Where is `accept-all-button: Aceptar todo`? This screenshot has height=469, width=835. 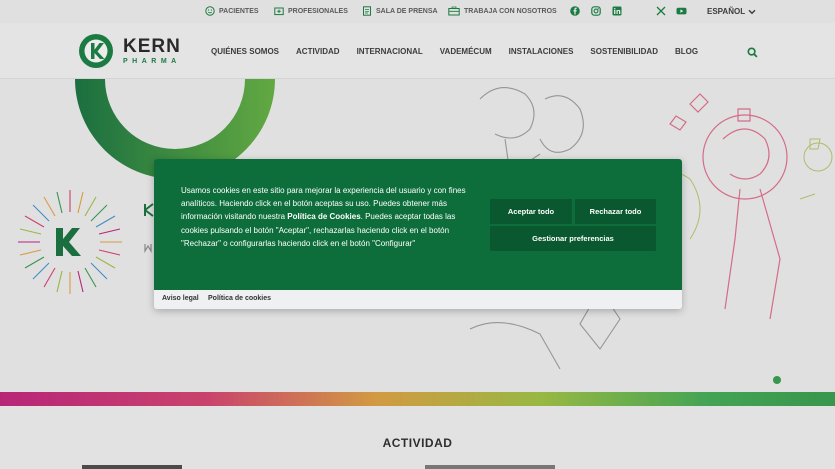
accept-all-button: Aceptar todo is located at coordinates (531, 211).